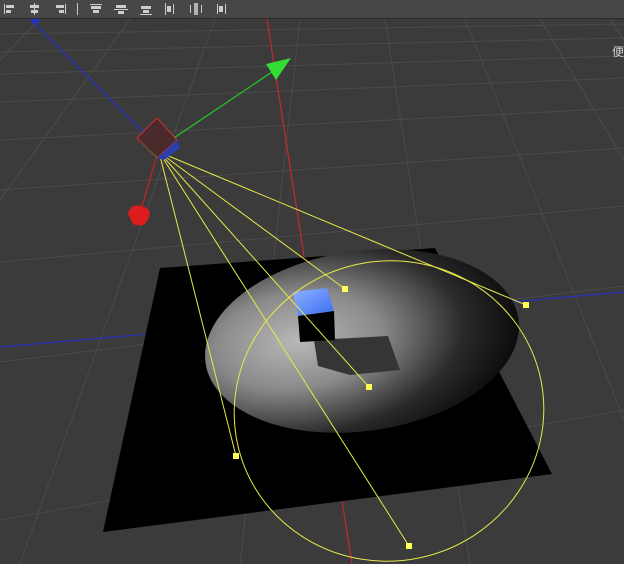 This screenshot has height=564, width=624. Describe the element at coordinates (312, 9) in the screenshot. I see `align-toolbar` at that location.